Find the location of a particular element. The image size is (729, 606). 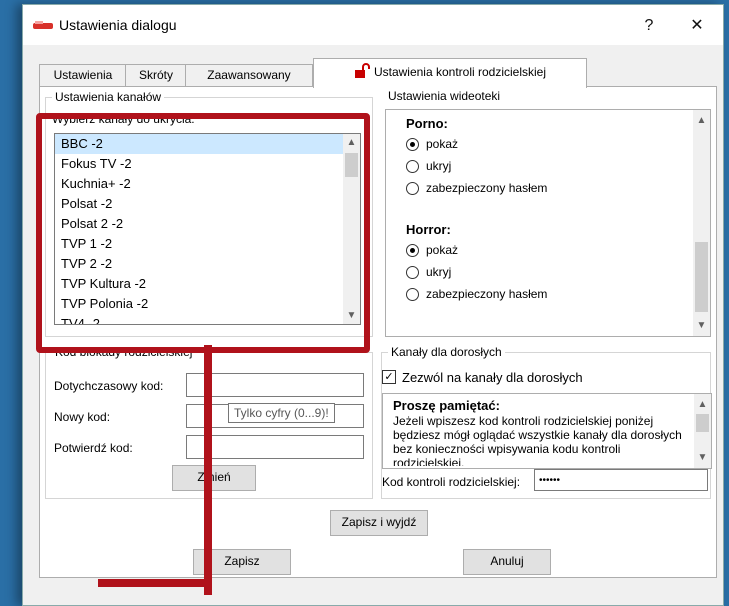

save-exit-button: Zapisz i wyjdź is located at coordinates (379, 523).